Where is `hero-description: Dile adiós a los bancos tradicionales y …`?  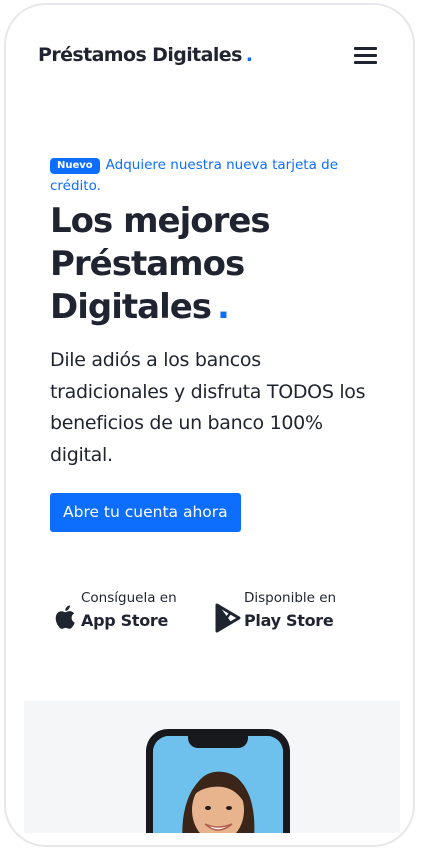
hero-description: Dile adiós a los bancos tradicionales y … is located at coordinates (208, 407).